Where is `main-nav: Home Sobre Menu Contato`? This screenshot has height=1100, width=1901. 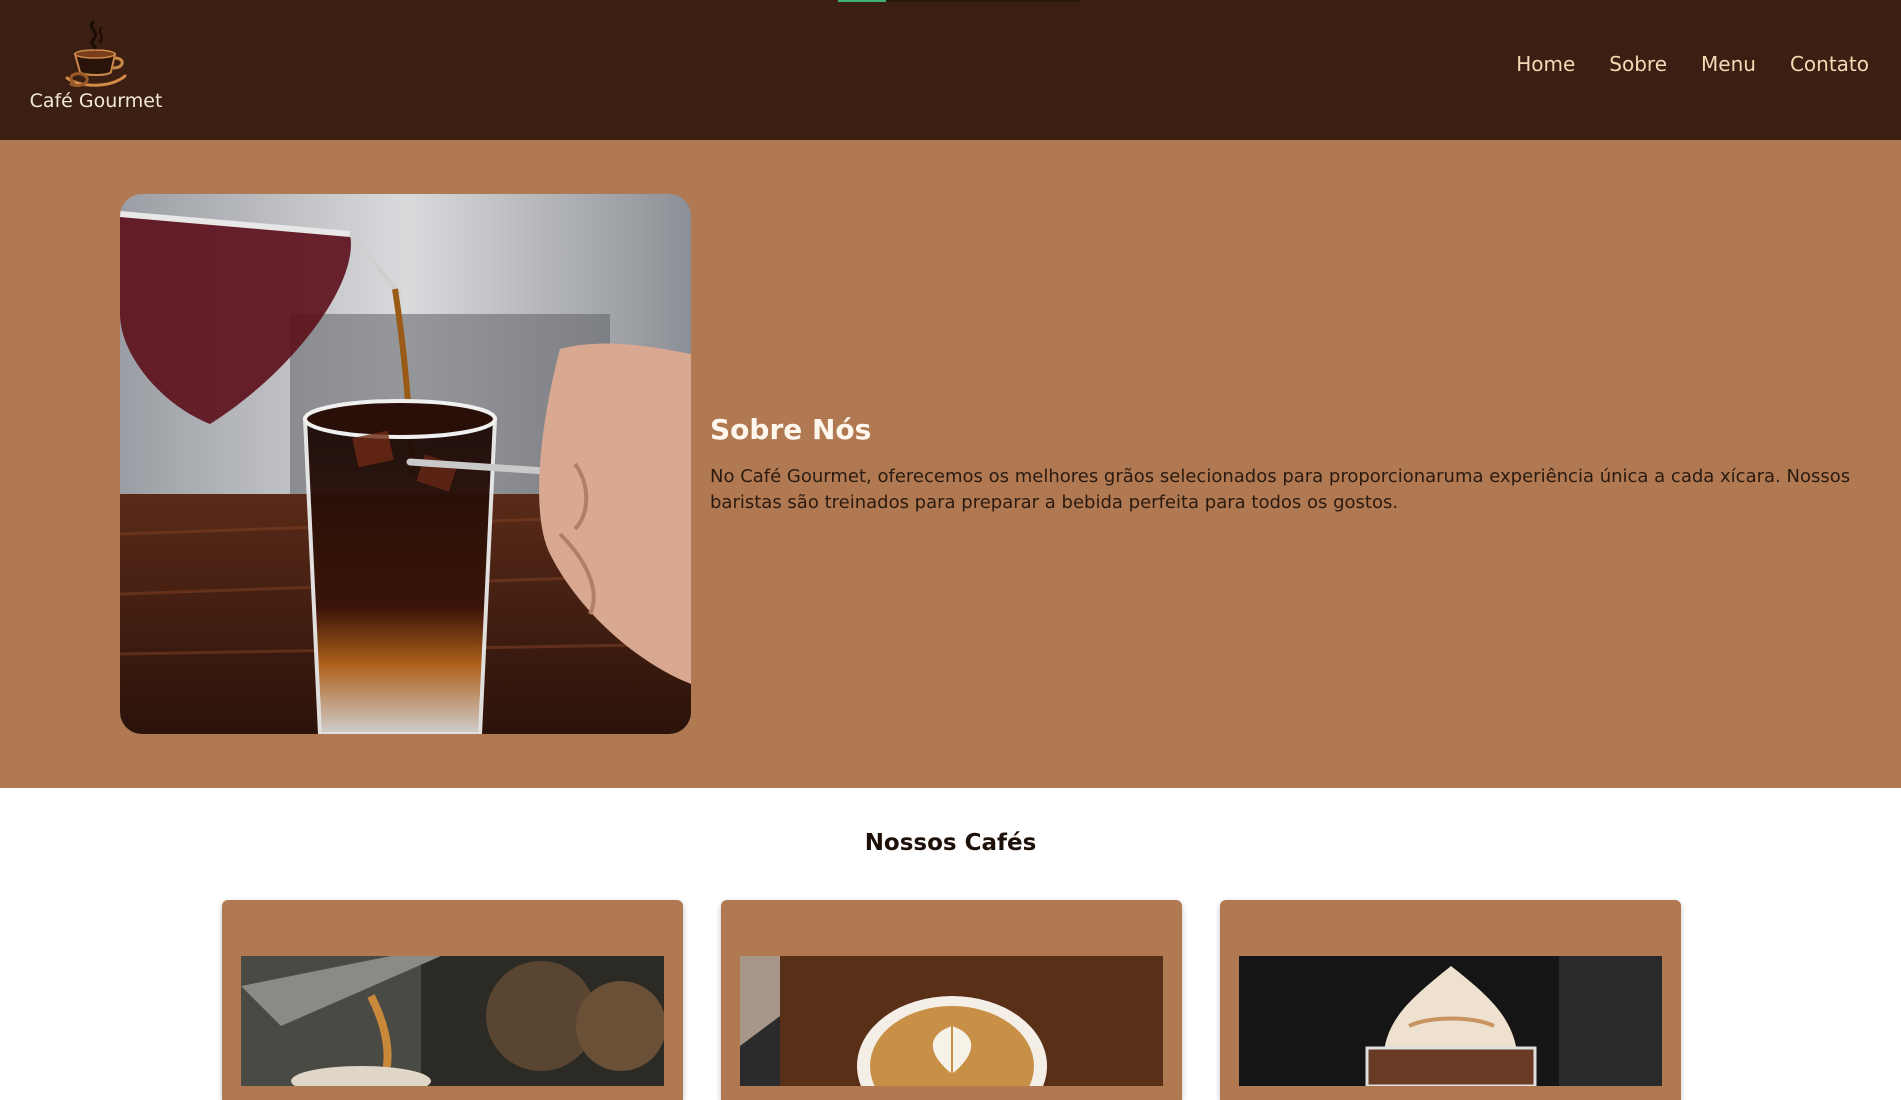
main-nav: Home Sobre Menu Contato is located at coordinates (1692, 64).